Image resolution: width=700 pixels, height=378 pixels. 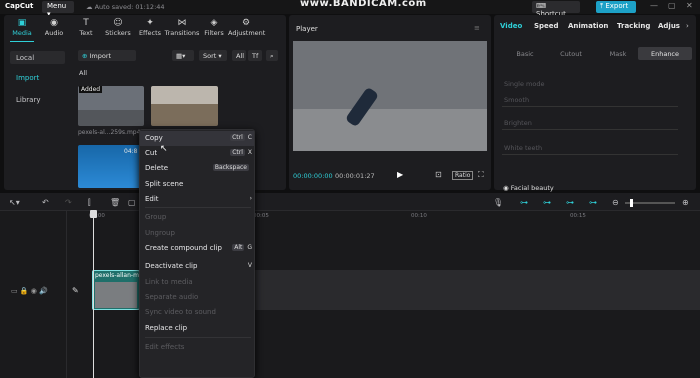 What do you see at coordinates (156, 168) in the screenshot?
I see `menu-item-label: Delete` at bounding box center [156, 168].